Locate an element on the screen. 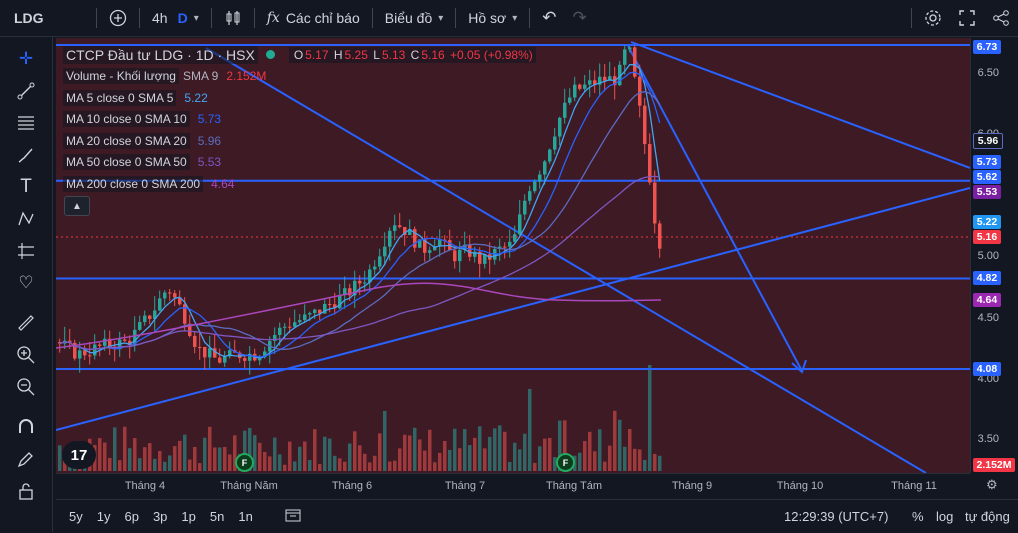 This screenshot has width=1018, height=533. legend-ma-row: MA 200 close 0 SMA 200 4.64 is located at coordinates (299, 184).